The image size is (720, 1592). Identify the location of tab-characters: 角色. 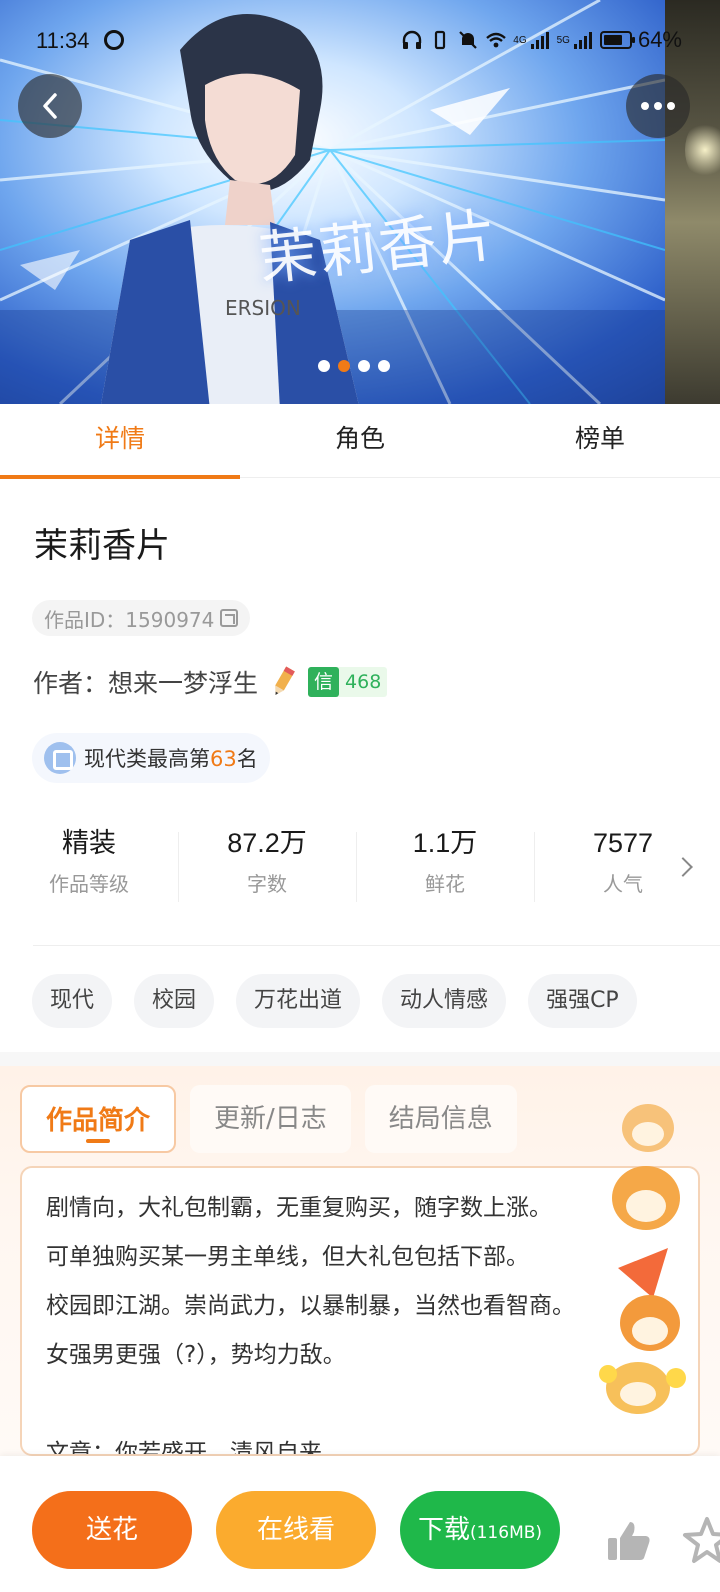
(360, 440).